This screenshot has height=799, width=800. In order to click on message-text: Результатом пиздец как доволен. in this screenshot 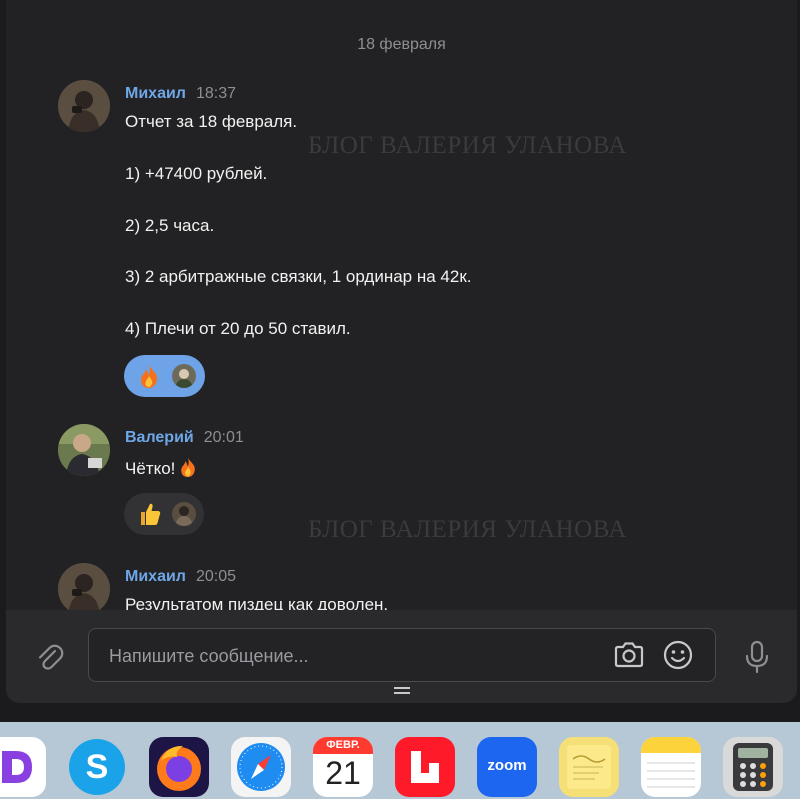, I will do `click(257, 602)`.